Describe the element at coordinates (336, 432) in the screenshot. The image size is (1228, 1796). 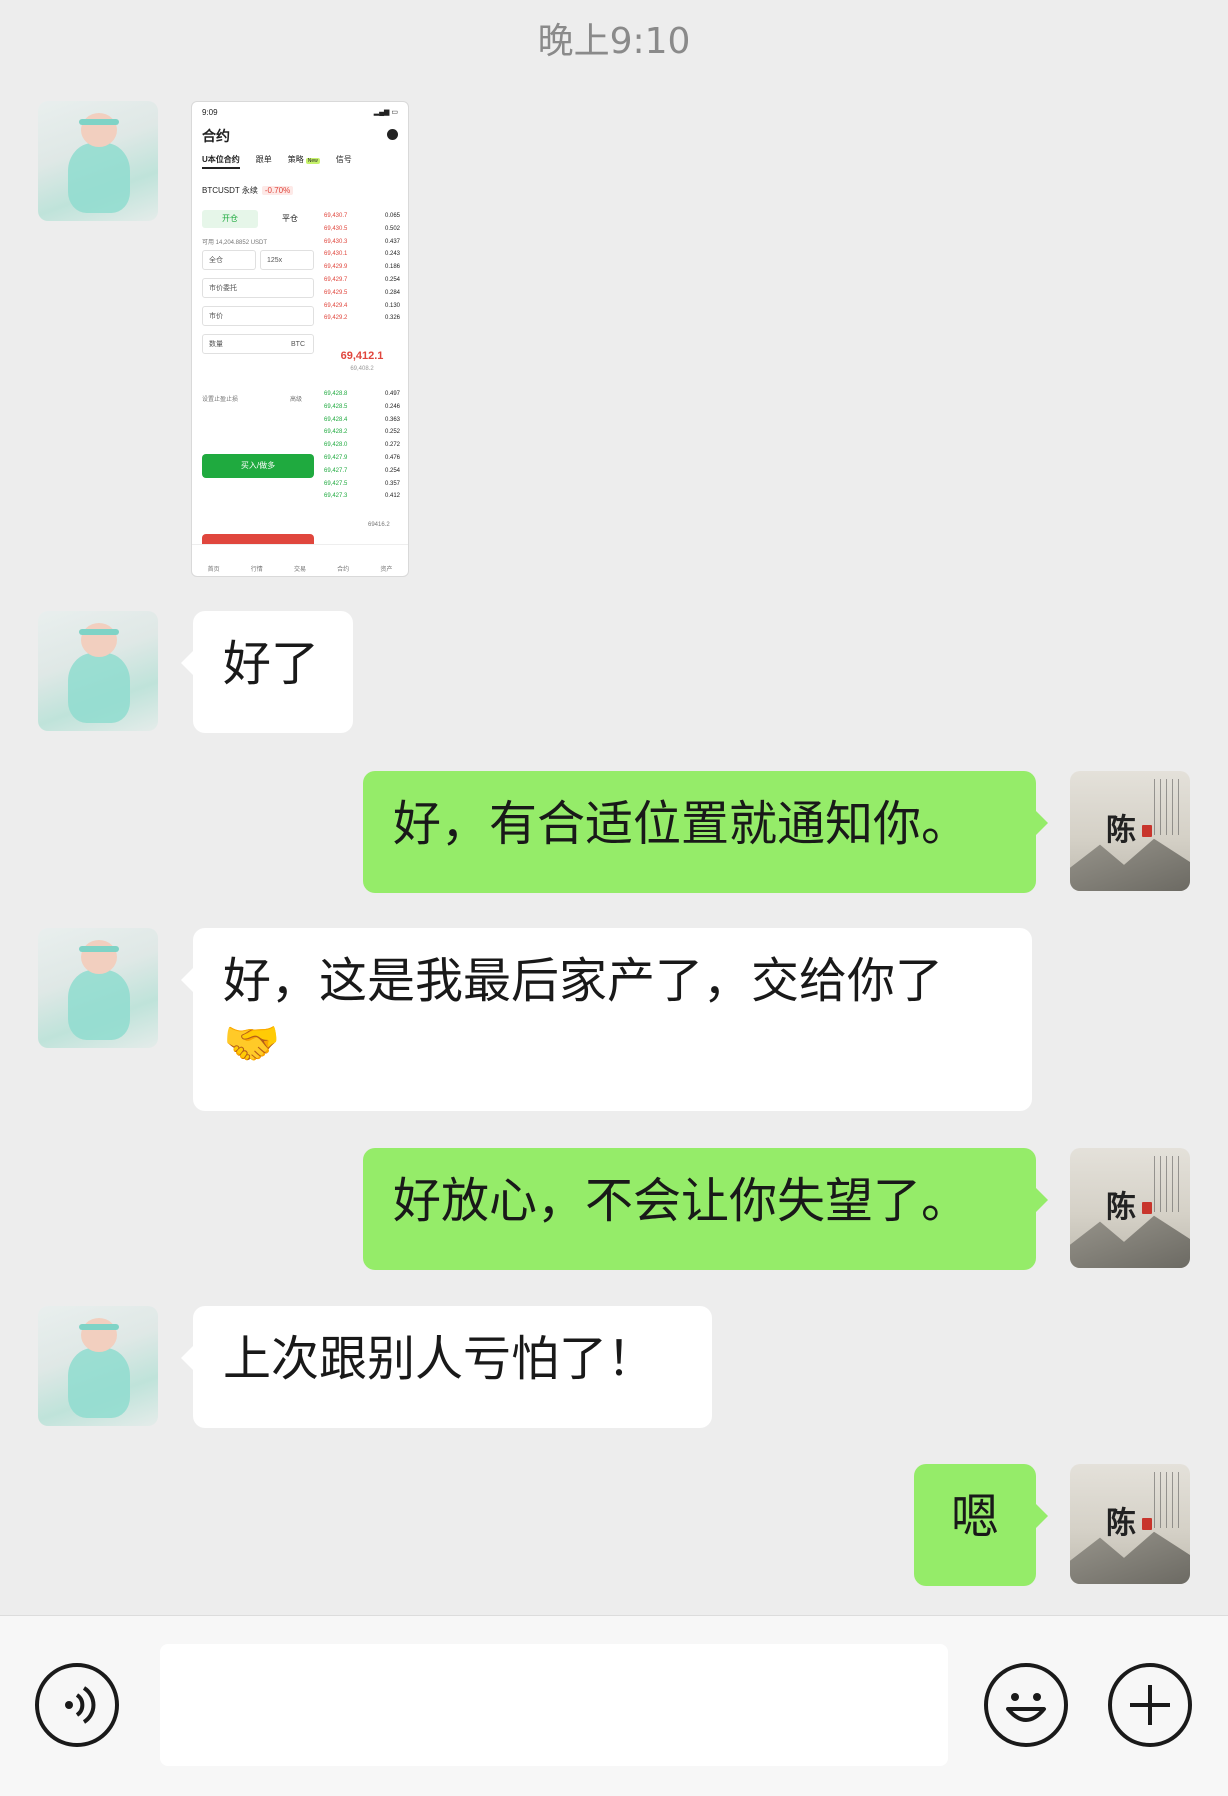
I see `orderbook-price: 69,428.2` at that location.